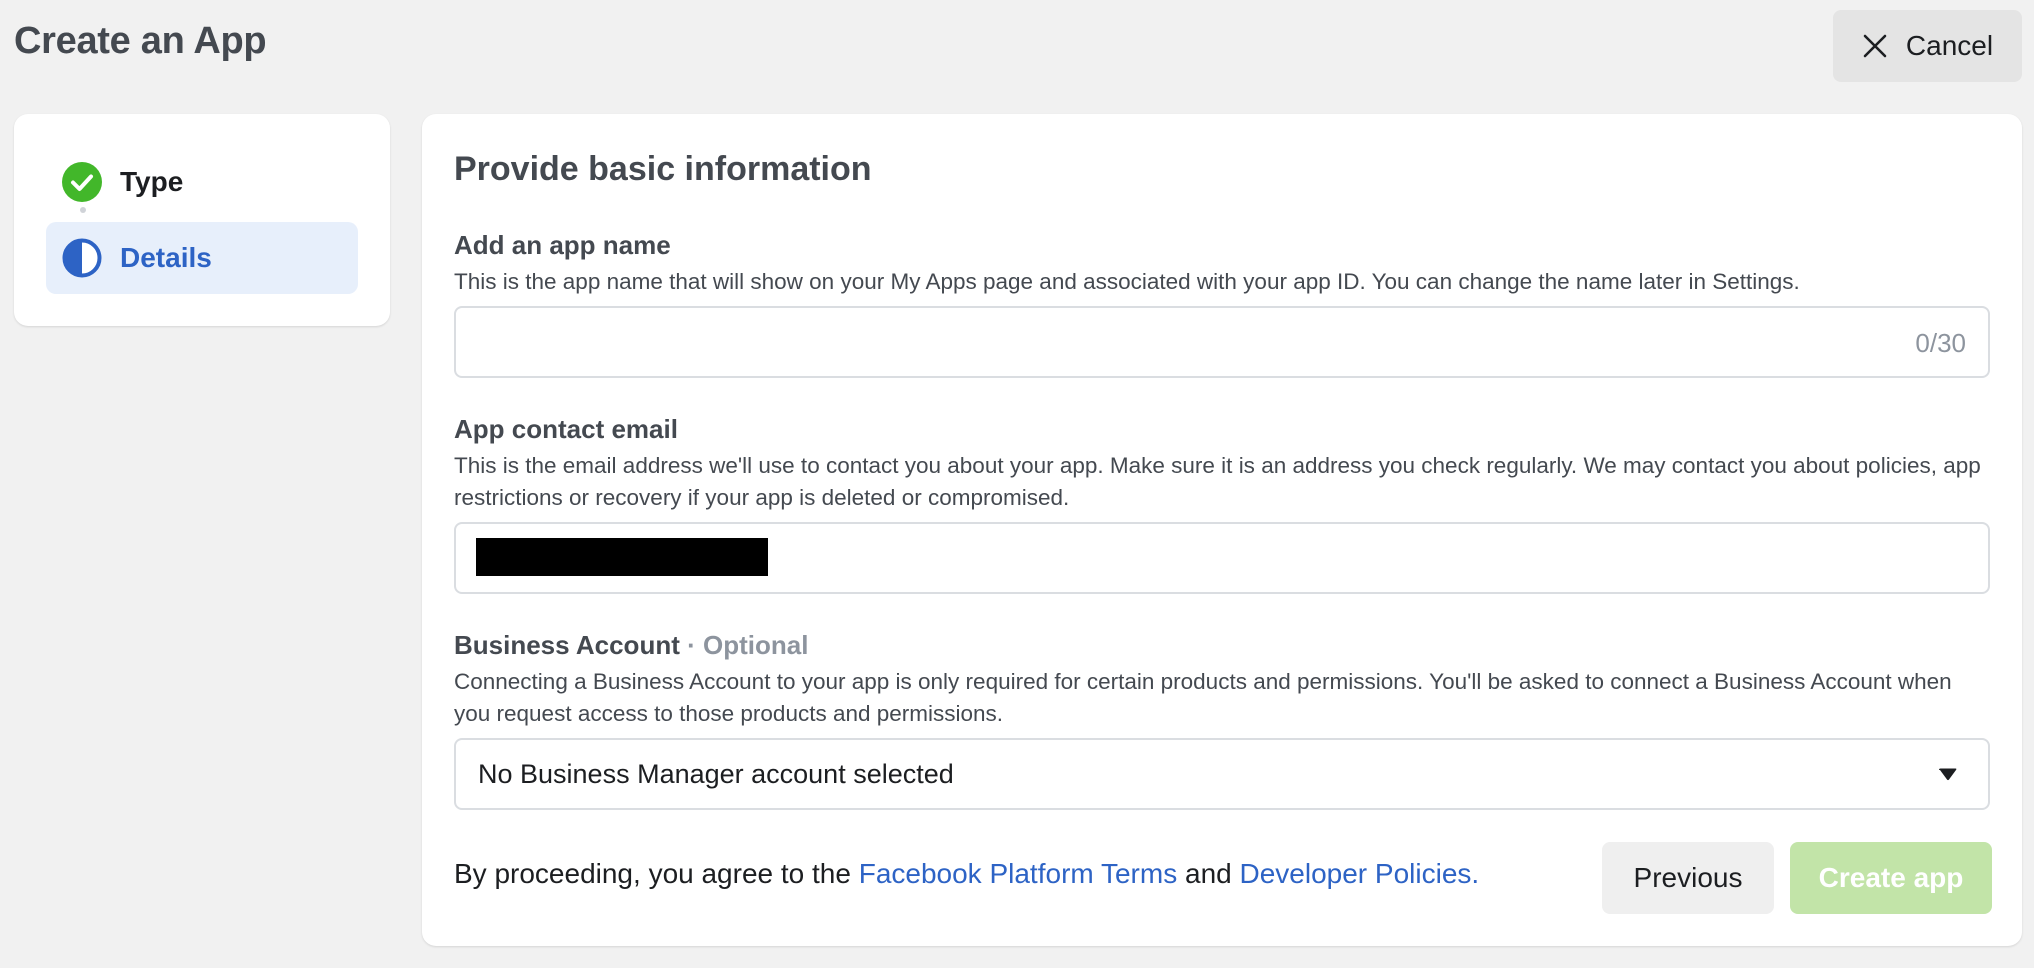 This screenshot has height=968, width=2034. Describe the element at coordinates (716, 773) in the screenshot. I see `business-account-selected-value: No Business Manager account selected` at that location.